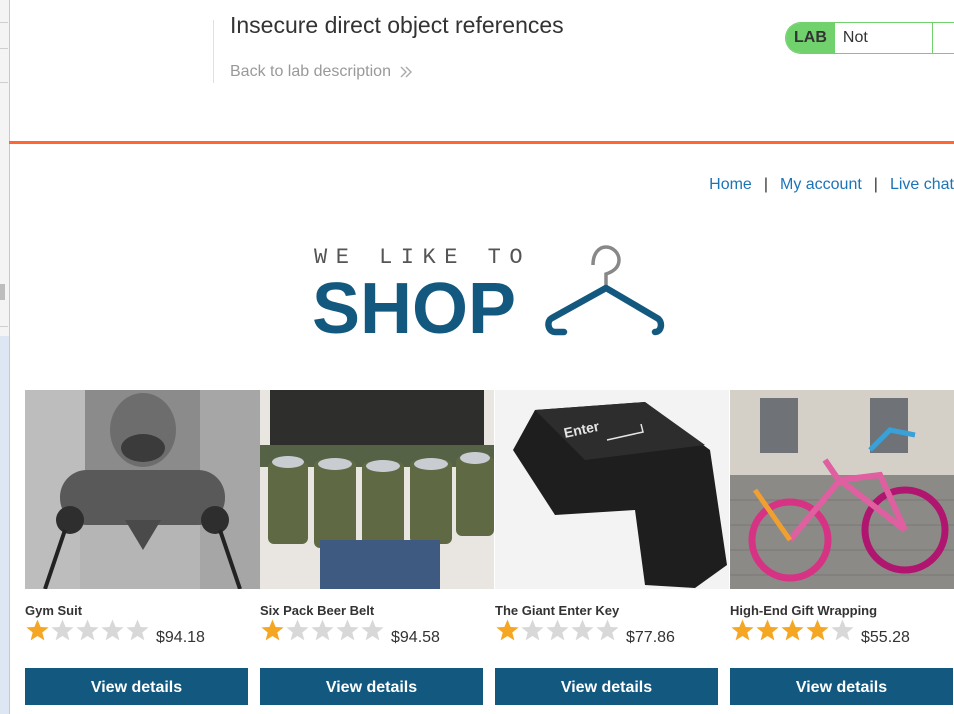 The height and width of the screenshot is (714, 954). Describe the element at coordinates (142, 489) in the screenshot. I see `gym-suit-image` at that location.